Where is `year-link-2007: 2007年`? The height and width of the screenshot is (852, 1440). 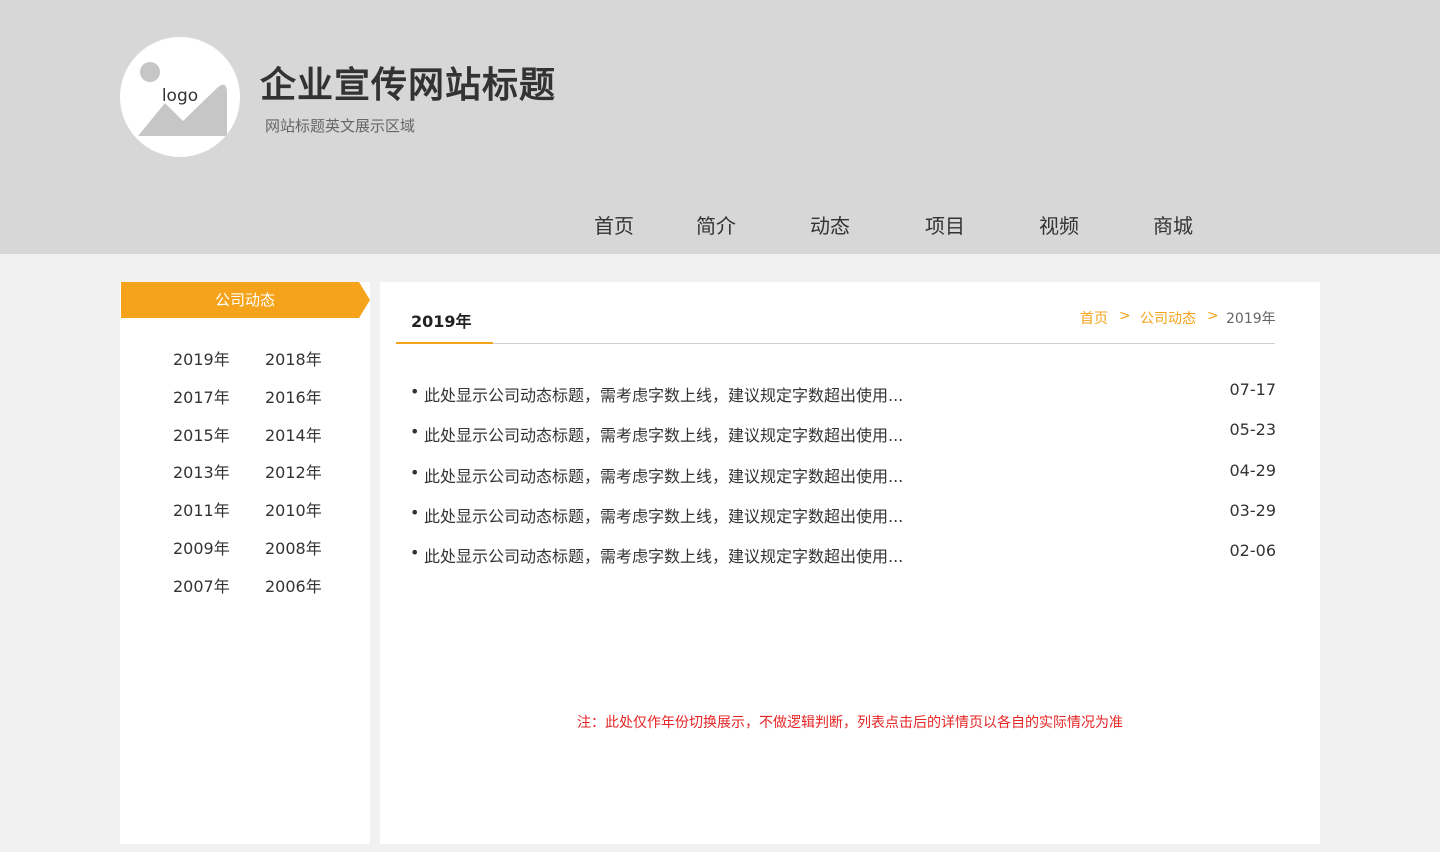 year-link-2007: 2007年 is located at coordinates (201, 585).